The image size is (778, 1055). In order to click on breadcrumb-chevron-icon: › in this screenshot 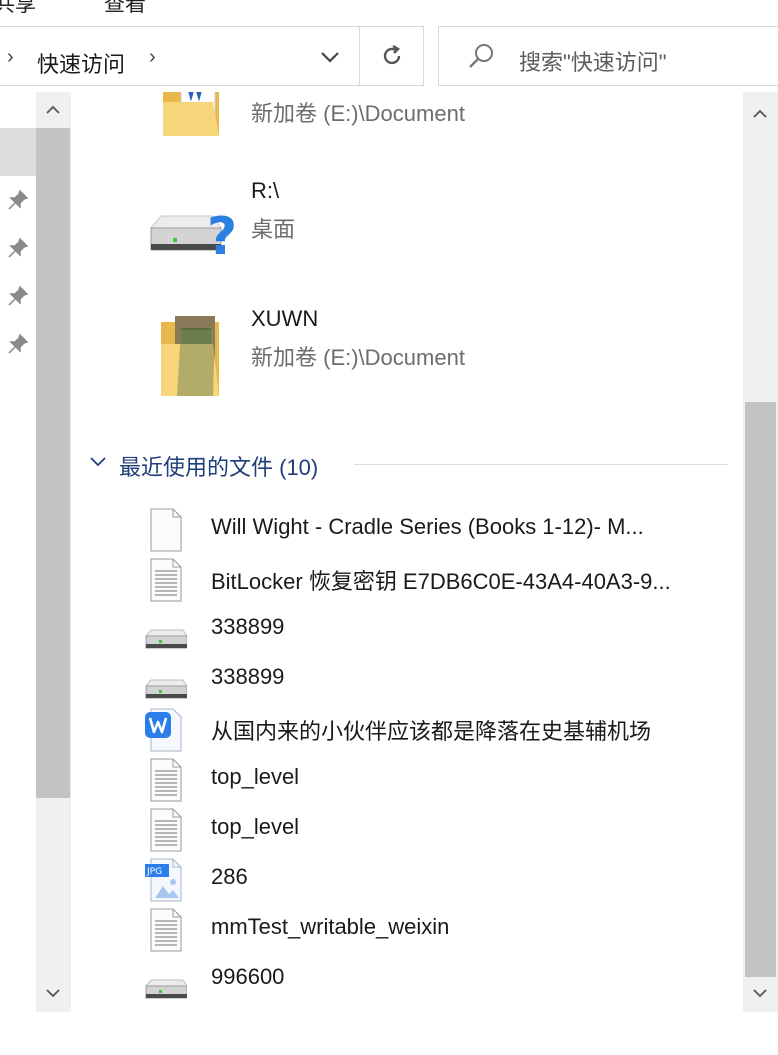, I will do `click(152, 57)`.